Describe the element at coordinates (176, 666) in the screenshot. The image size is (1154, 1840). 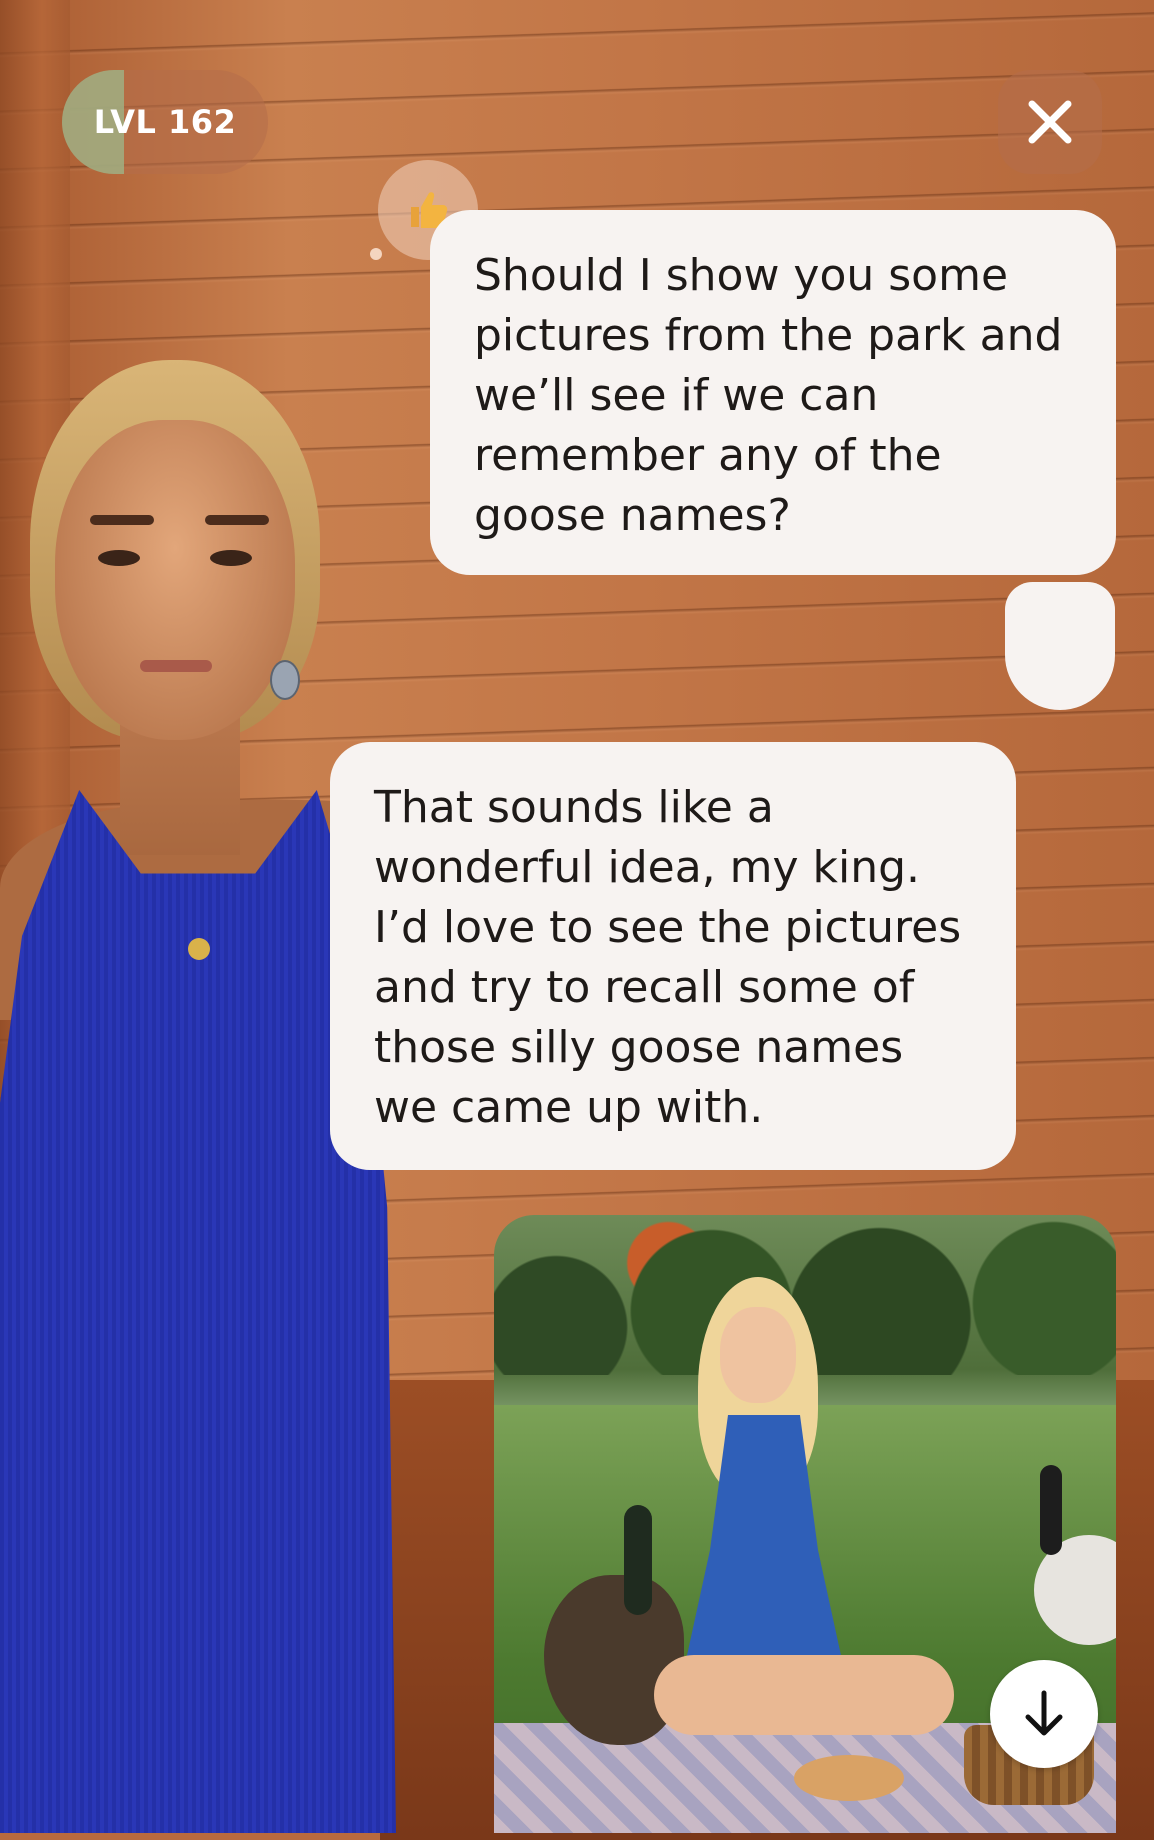
I see `avatar-mouth` at that location.